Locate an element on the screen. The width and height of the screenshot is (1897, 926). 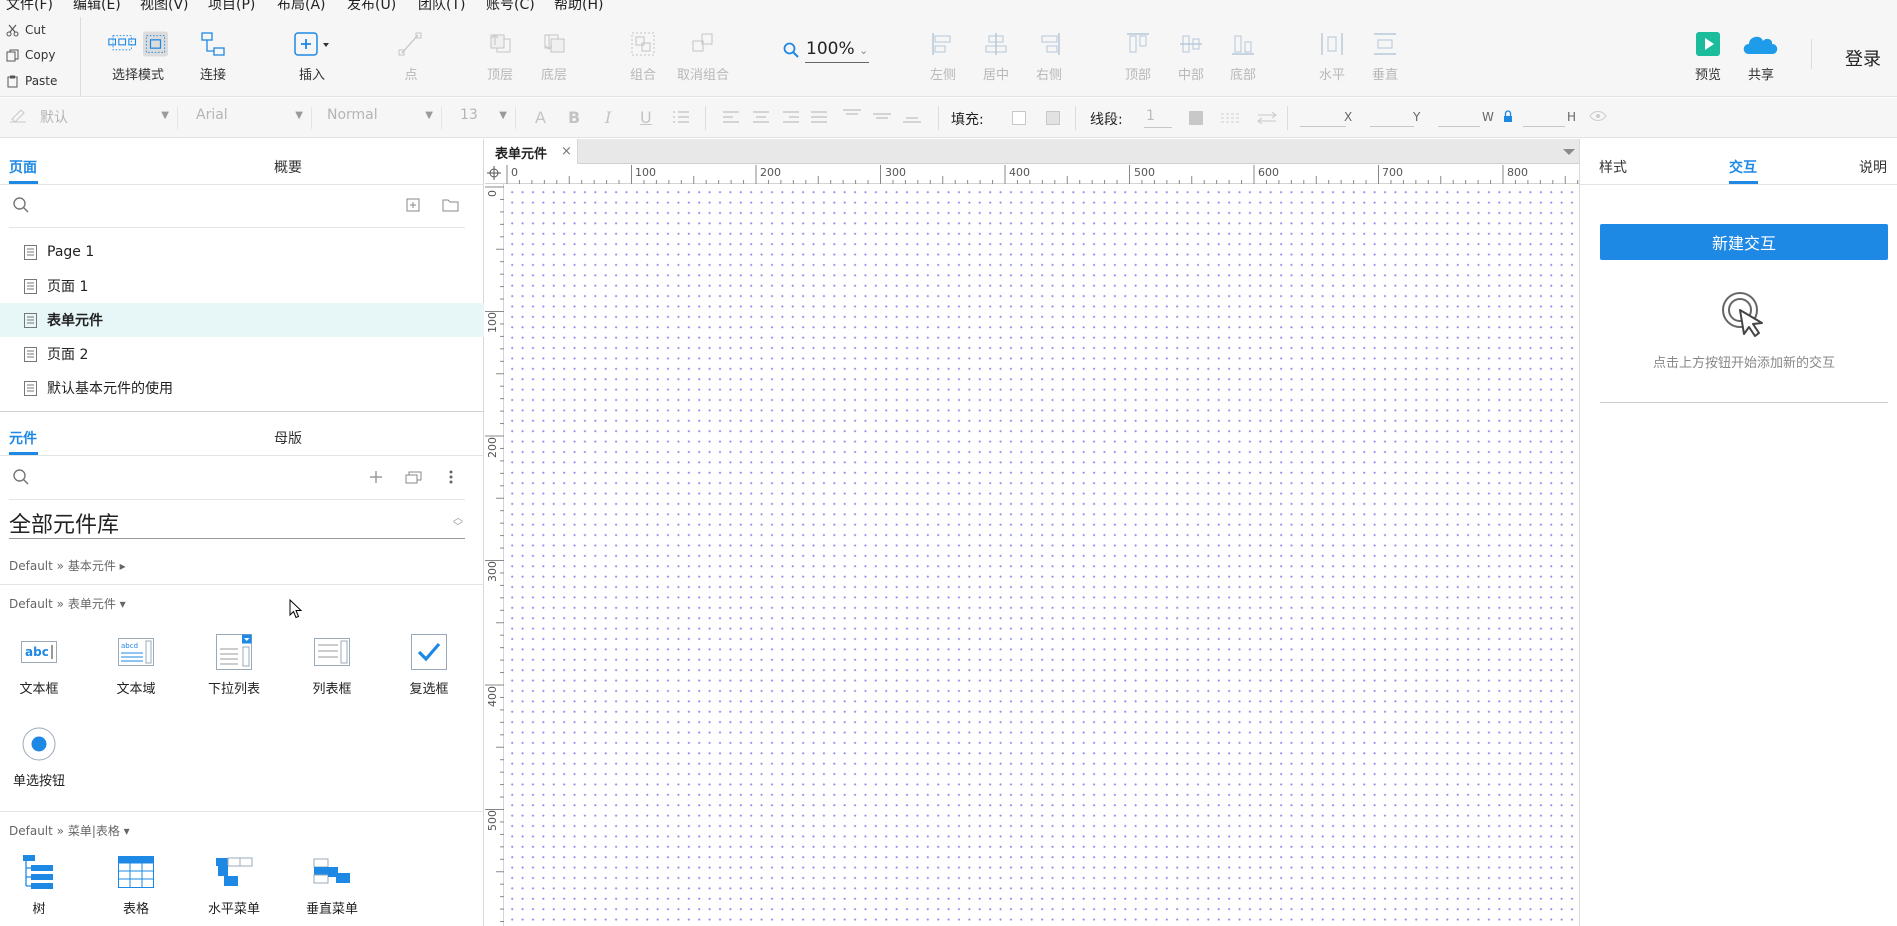
close-tab-icon: × is located at coordinates (566, 151).